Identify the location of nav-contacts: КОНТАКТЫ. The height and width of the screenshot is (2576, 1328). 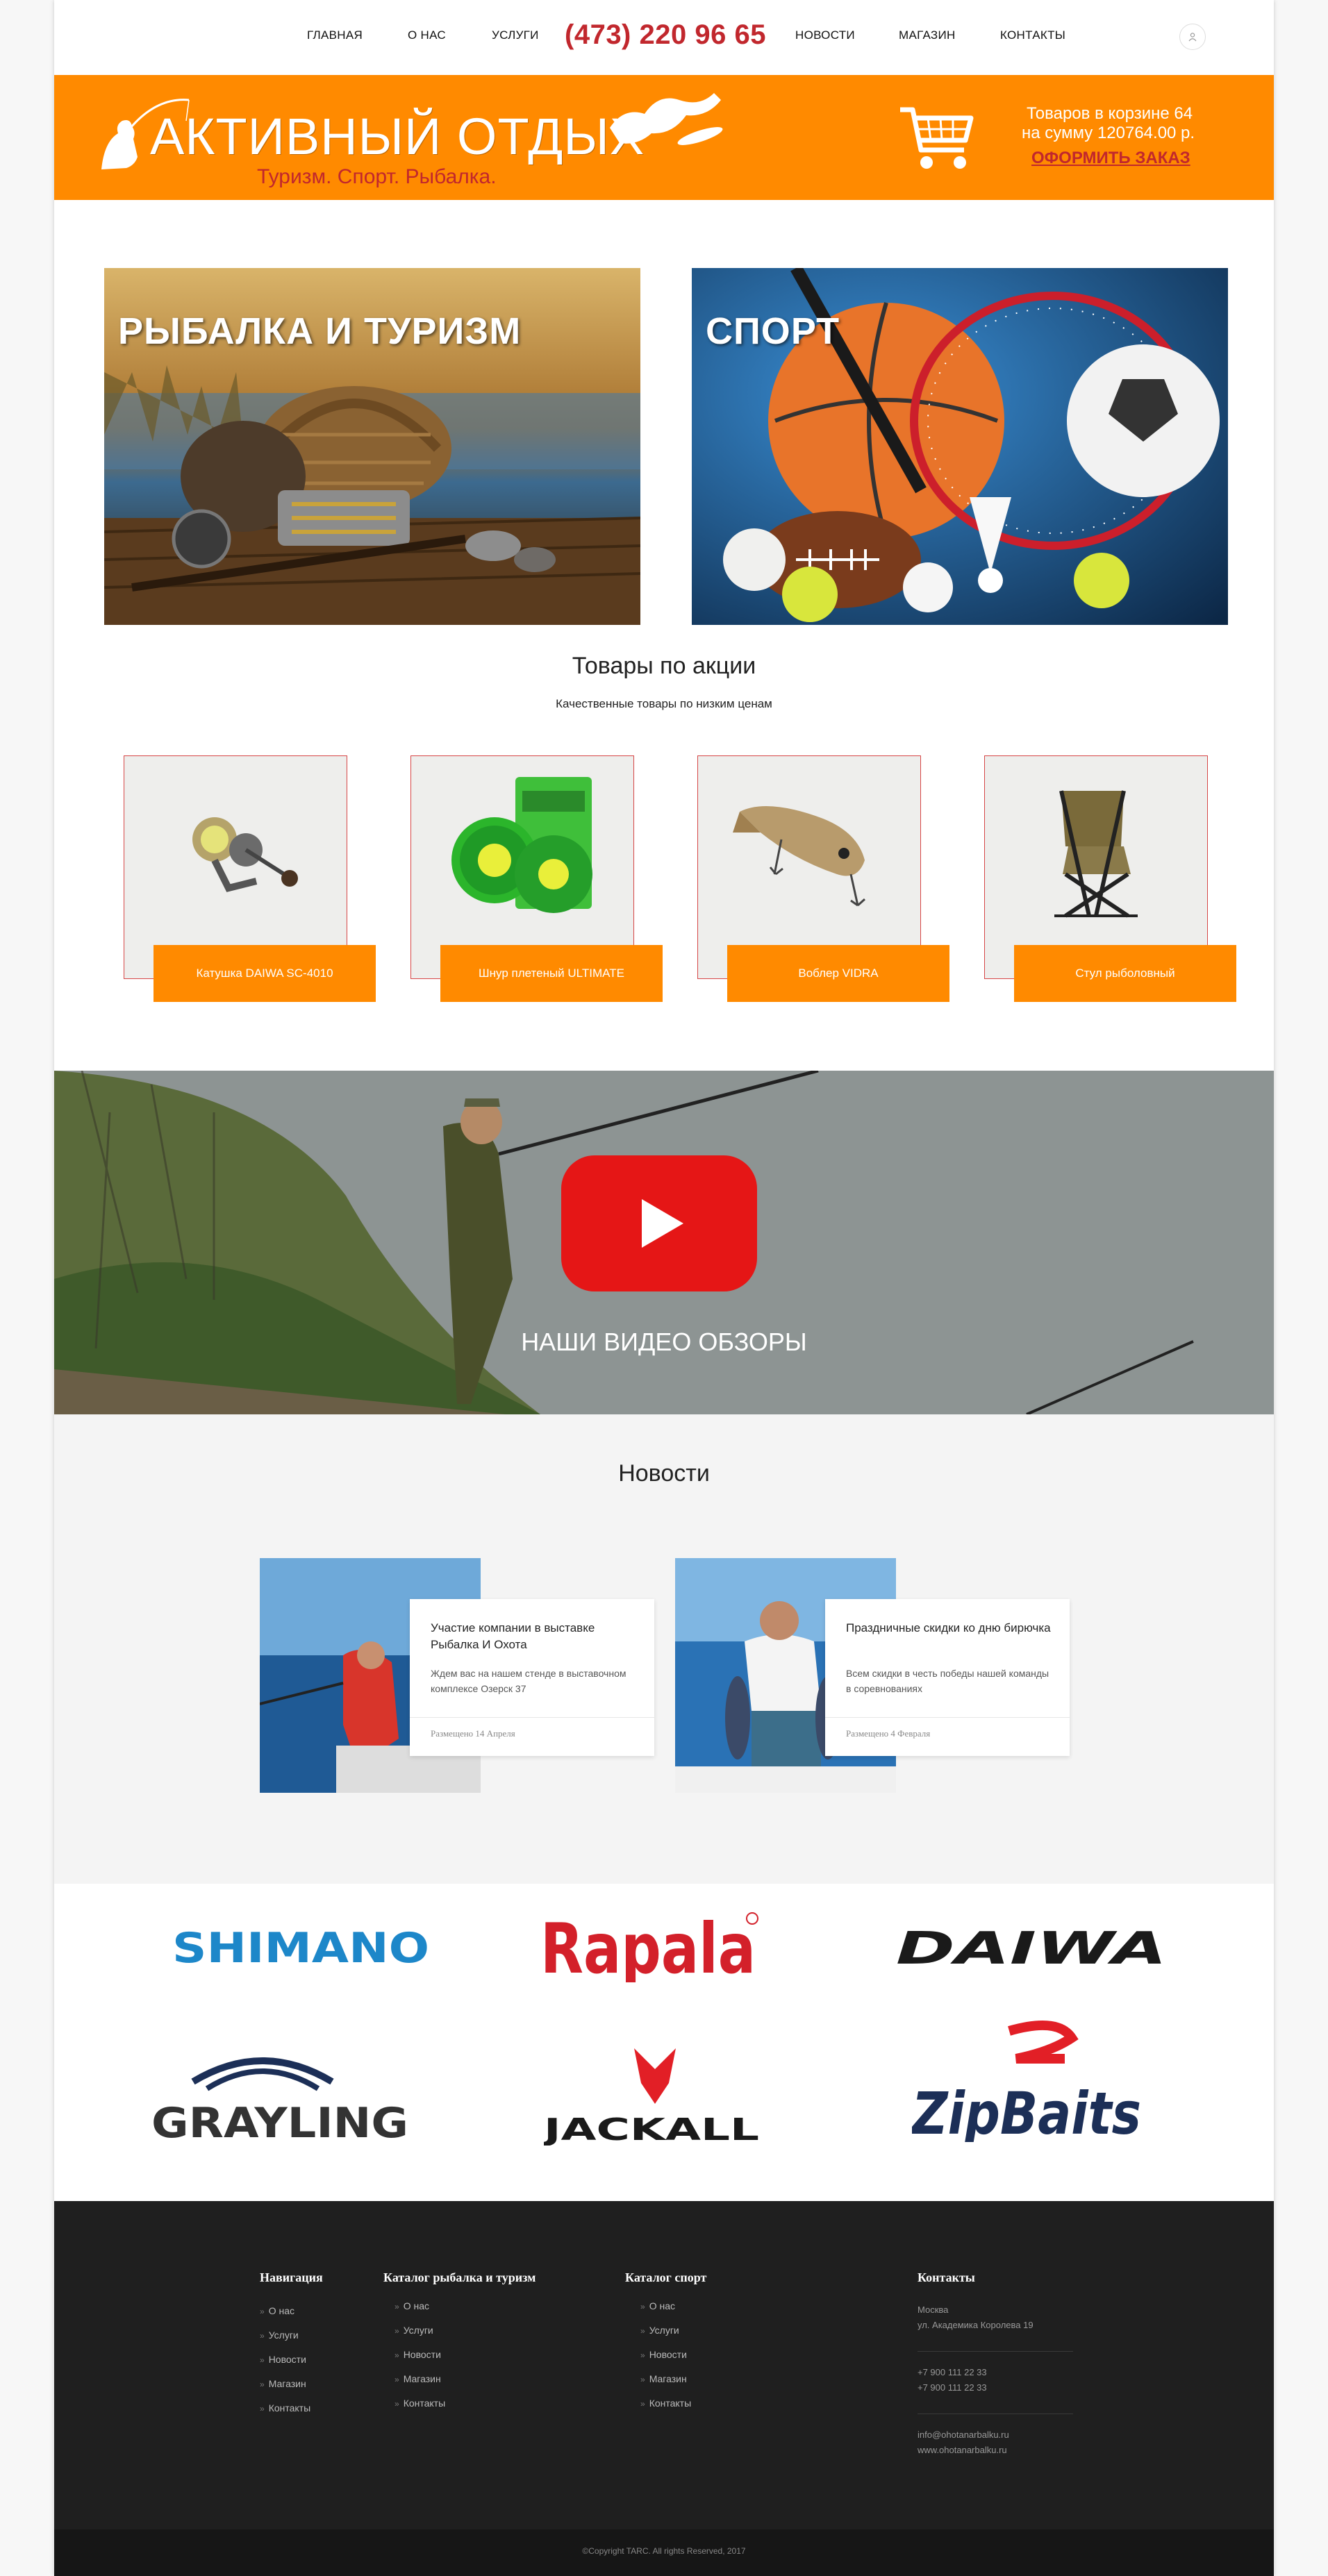
(1032, 35).